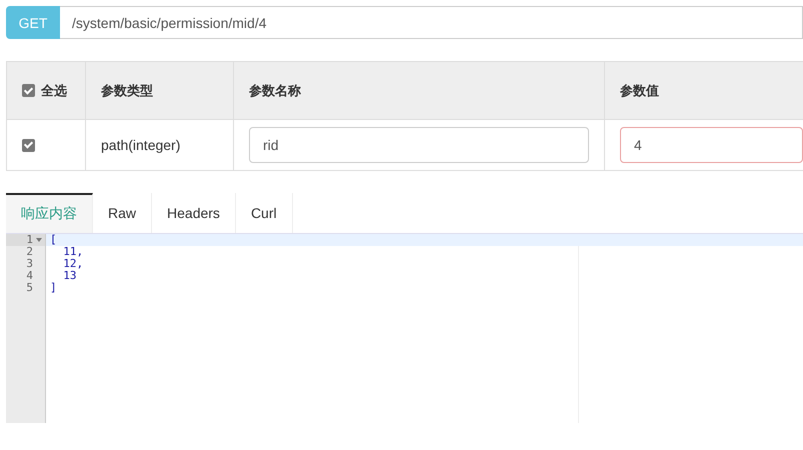  Describe the element at coordinates (194, 213) in the screenshot. I see `tab: Headers` at that location.